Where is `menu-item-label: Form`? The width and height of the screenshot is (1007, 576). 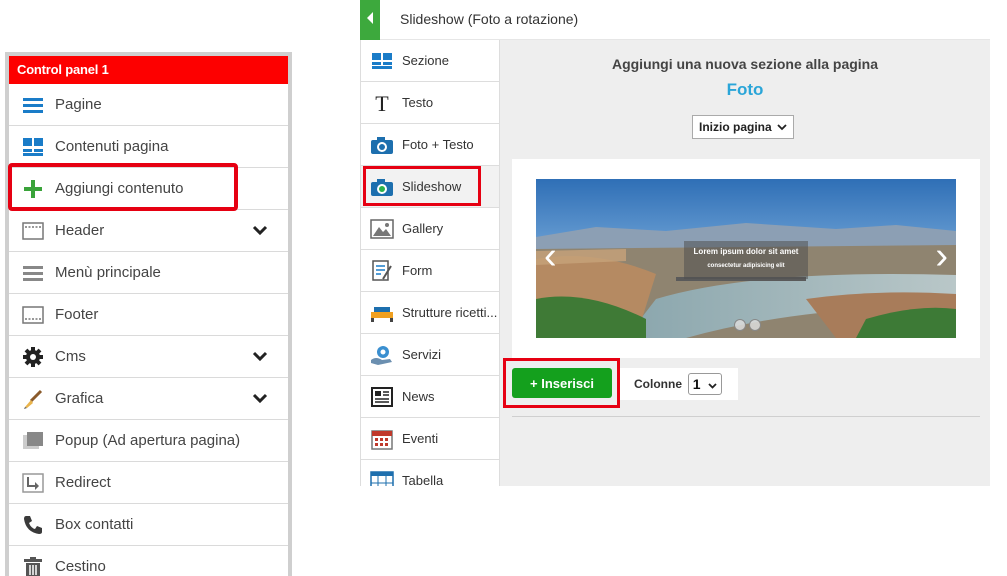 menu-item-label: Form is located at coordinates (417, 270).